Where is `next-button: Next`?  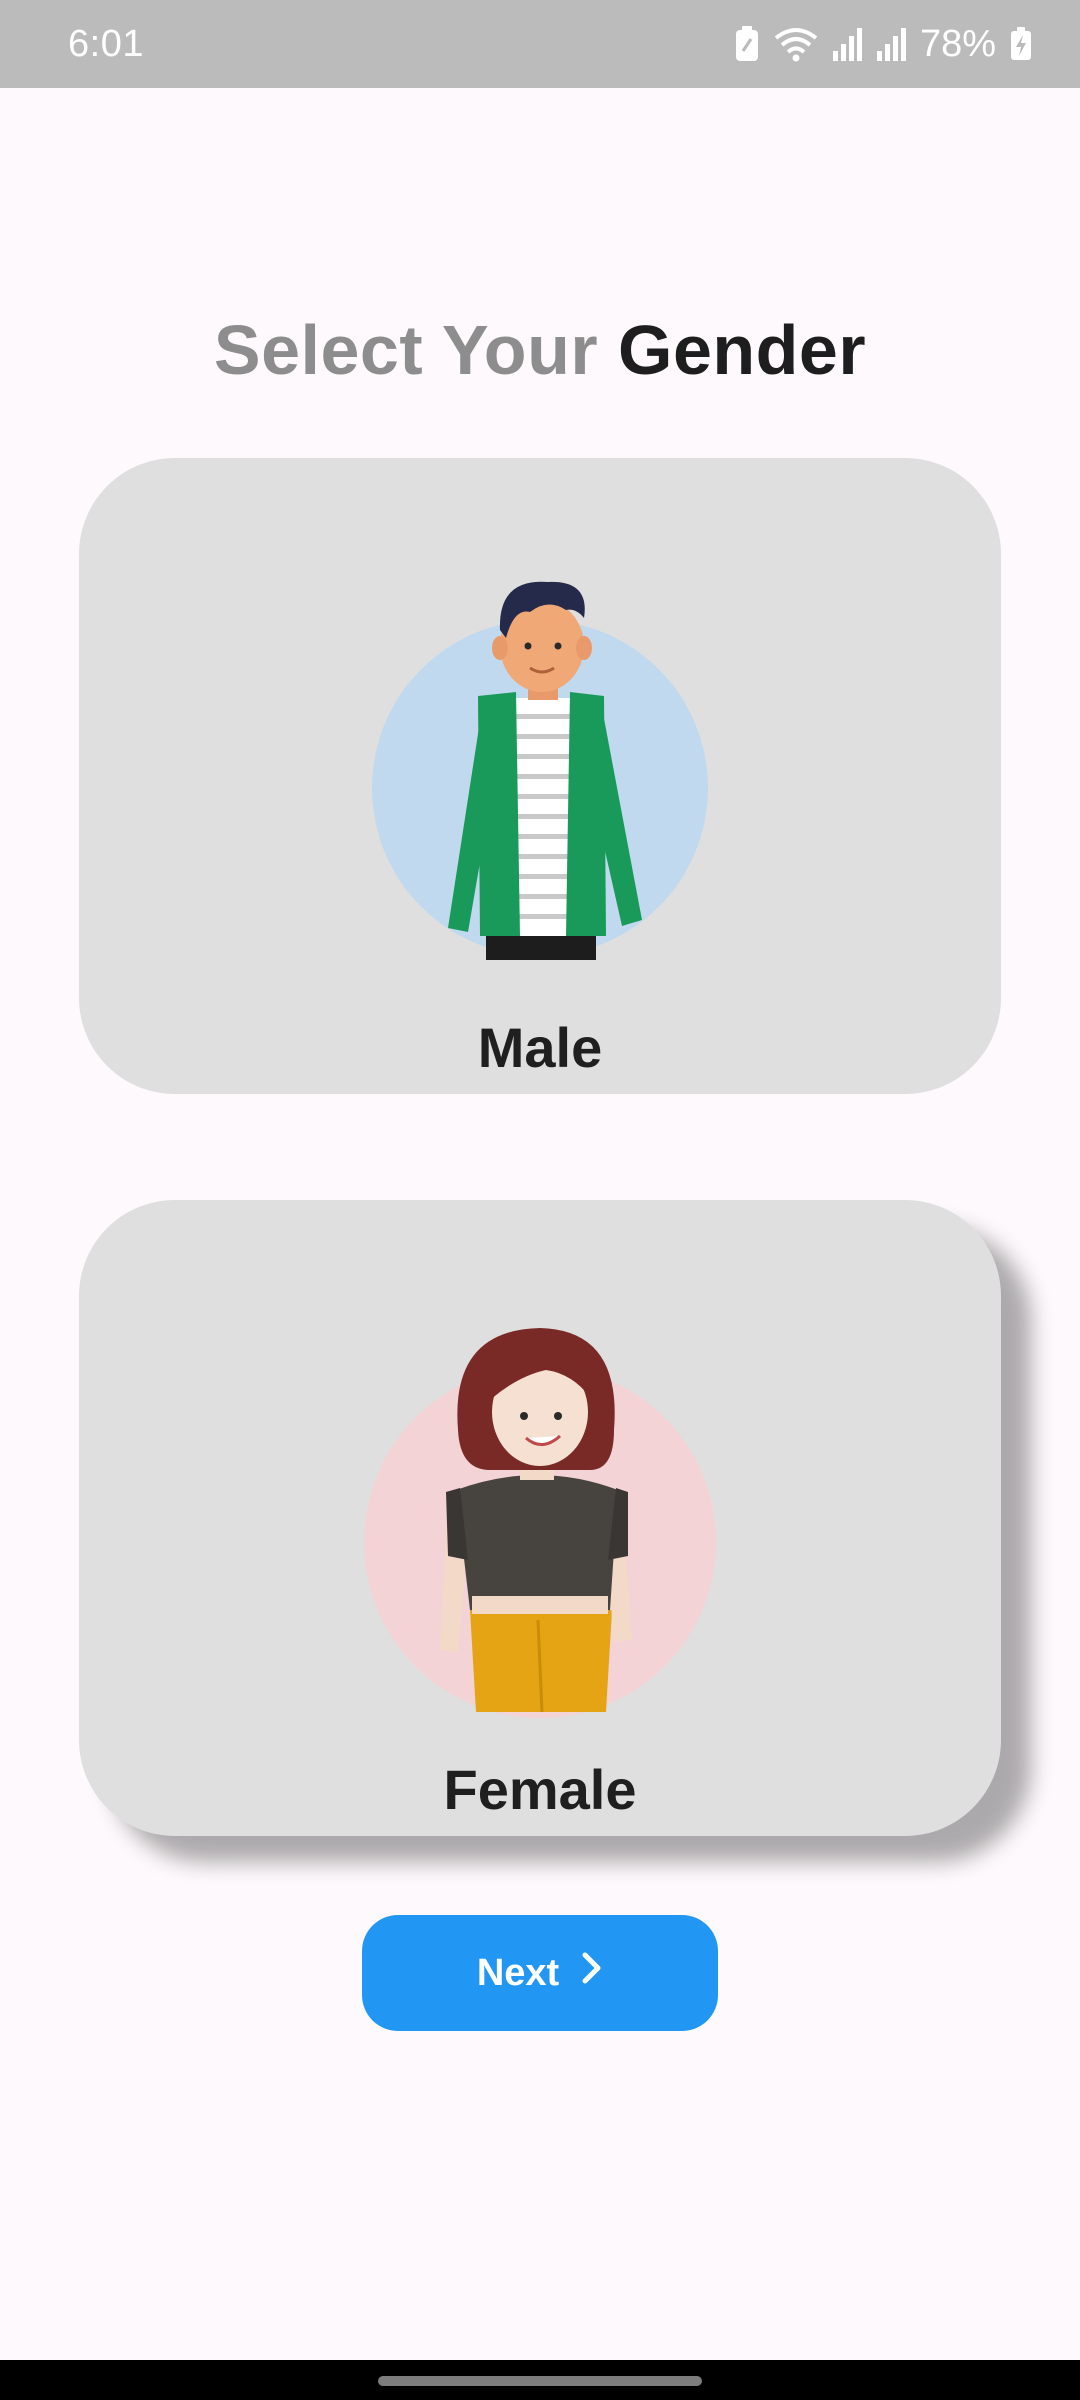
next-button: Next is located at coordinates (540, 1973).